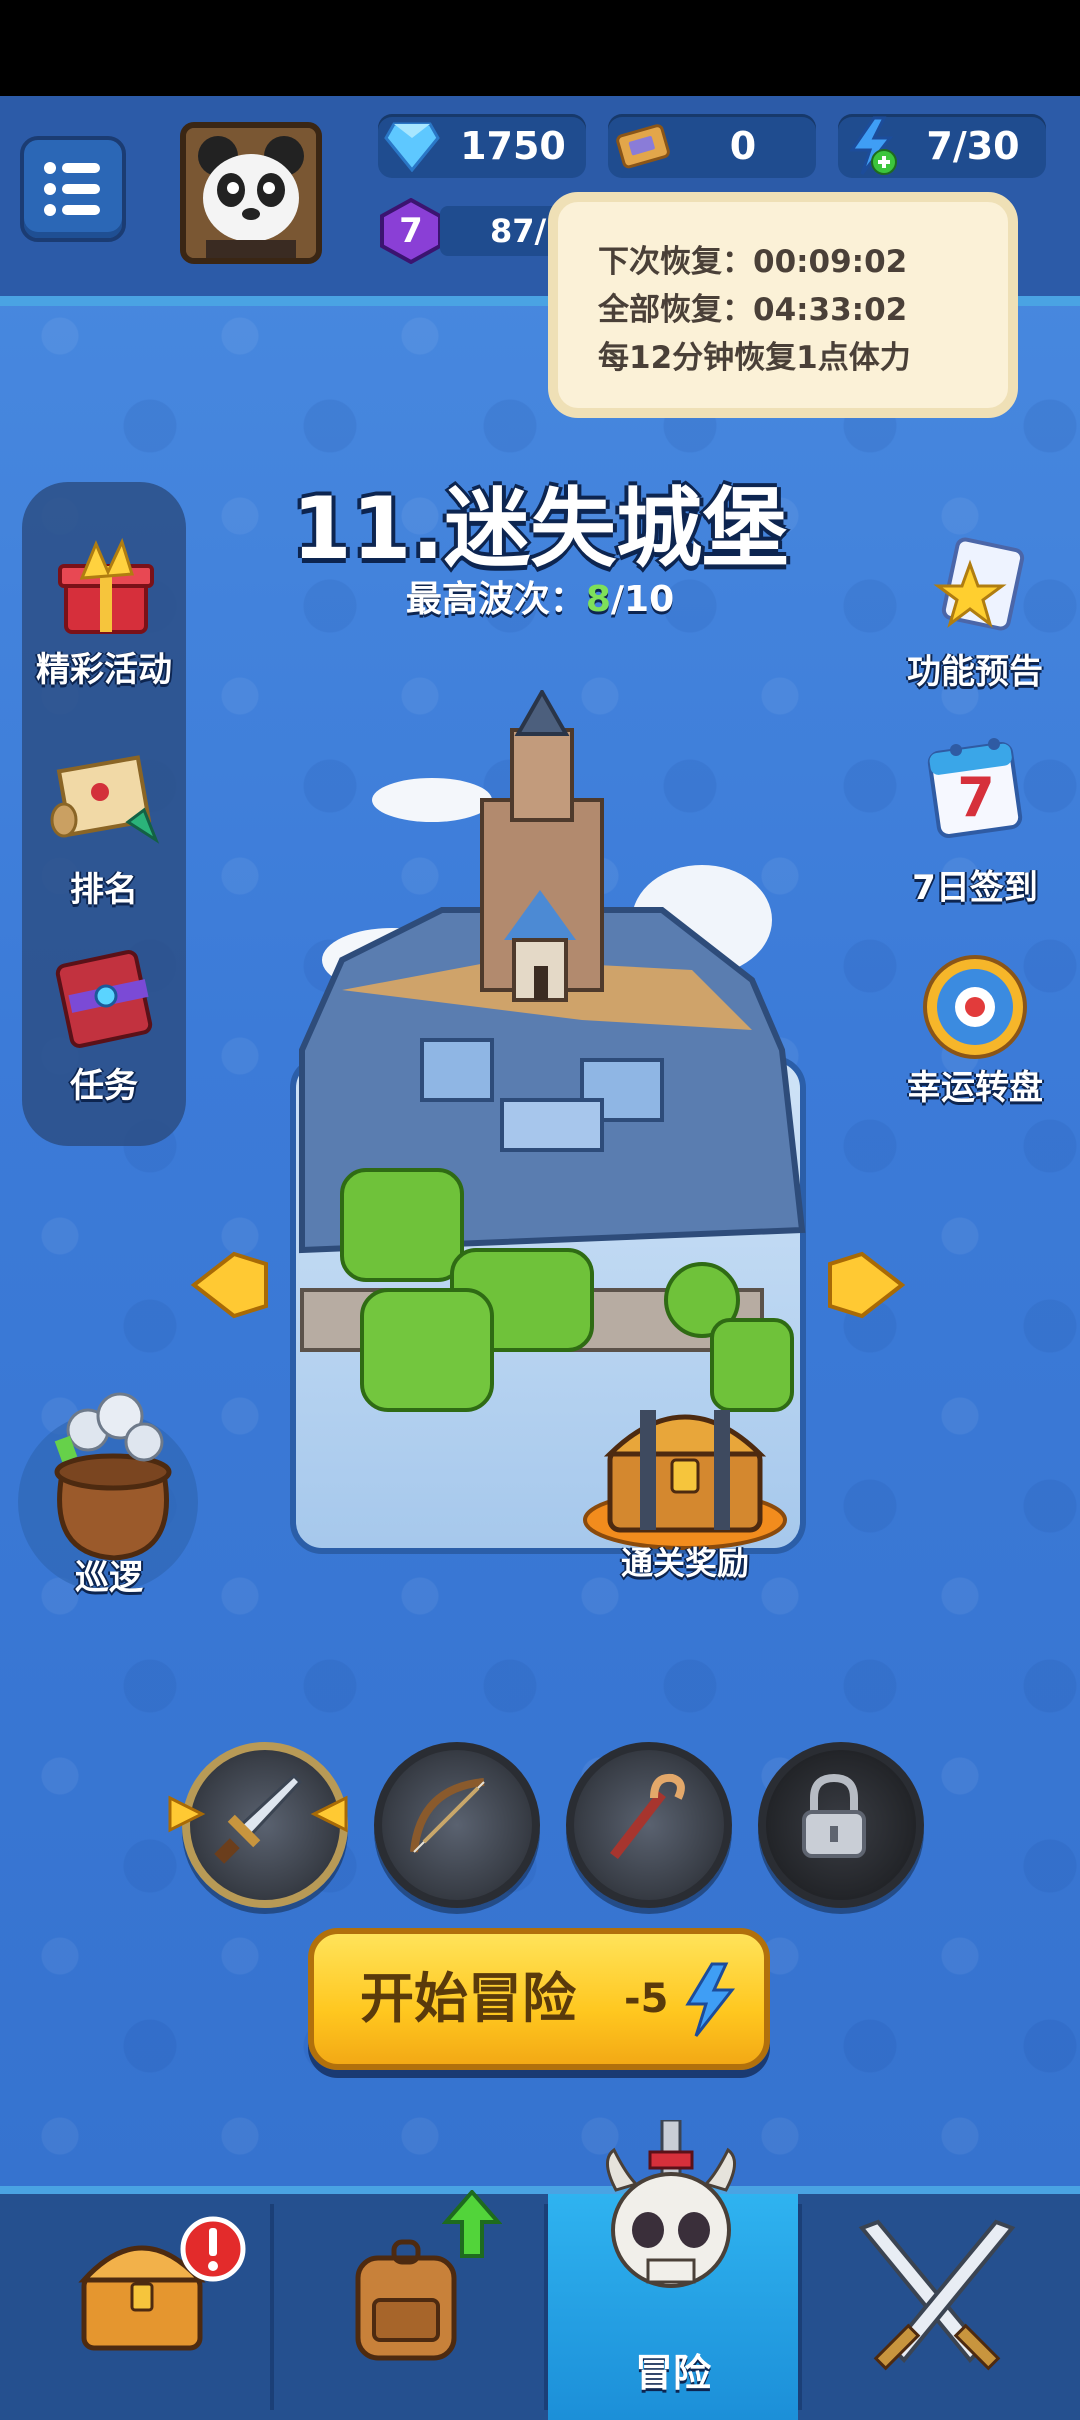  I want to click on staff-icon, so click(647, 1816).